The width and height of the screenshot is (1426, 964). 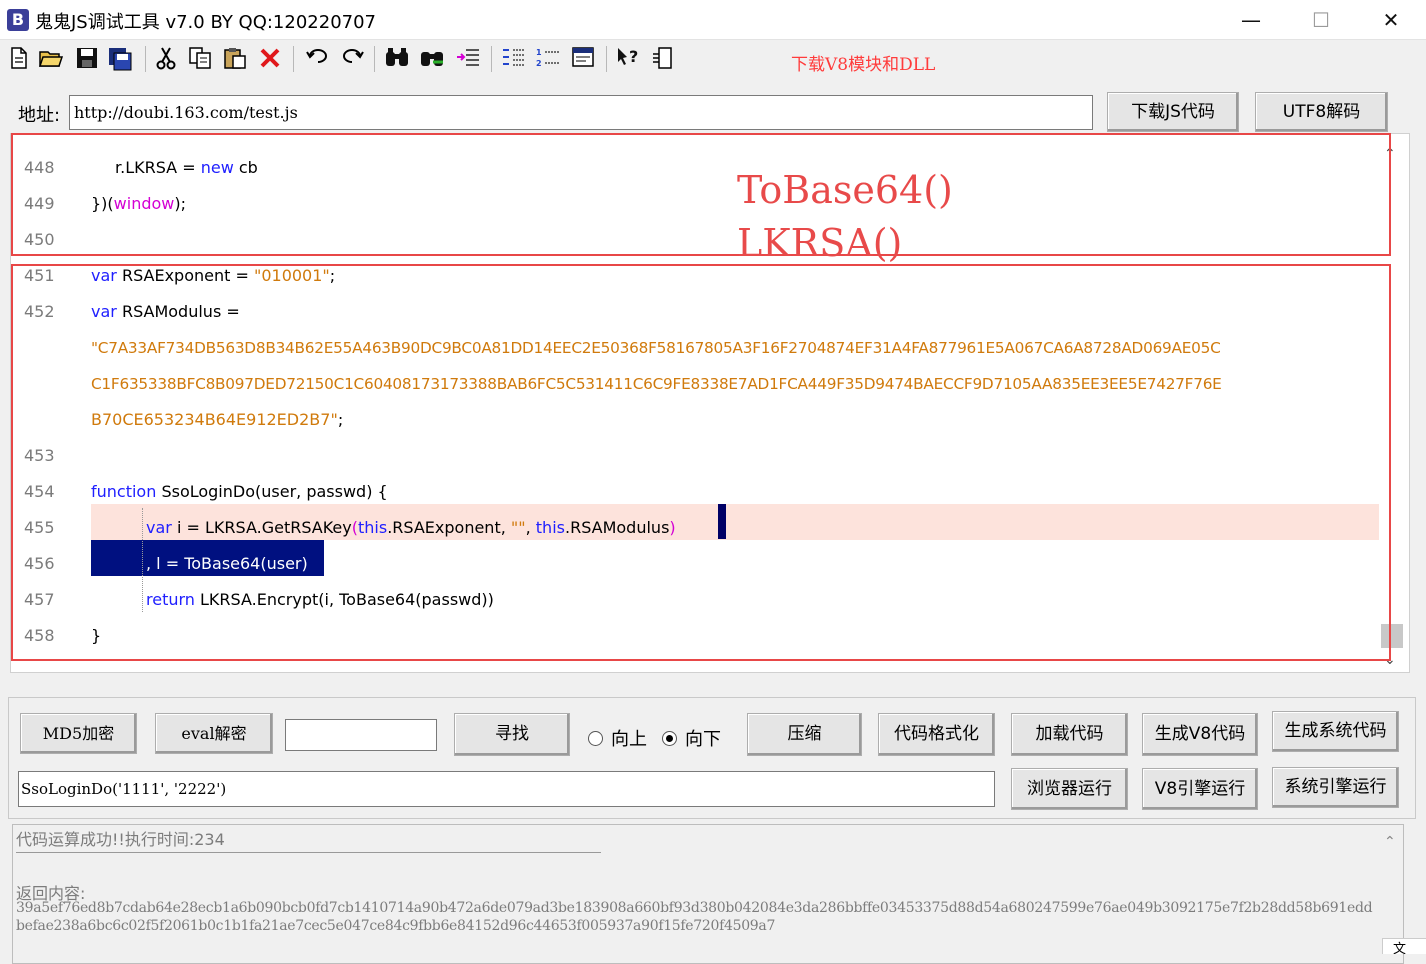 What do you see at coordinates (352, 59) in the screenshot?
I see `redo-icon` at bounding box center [352, 59].